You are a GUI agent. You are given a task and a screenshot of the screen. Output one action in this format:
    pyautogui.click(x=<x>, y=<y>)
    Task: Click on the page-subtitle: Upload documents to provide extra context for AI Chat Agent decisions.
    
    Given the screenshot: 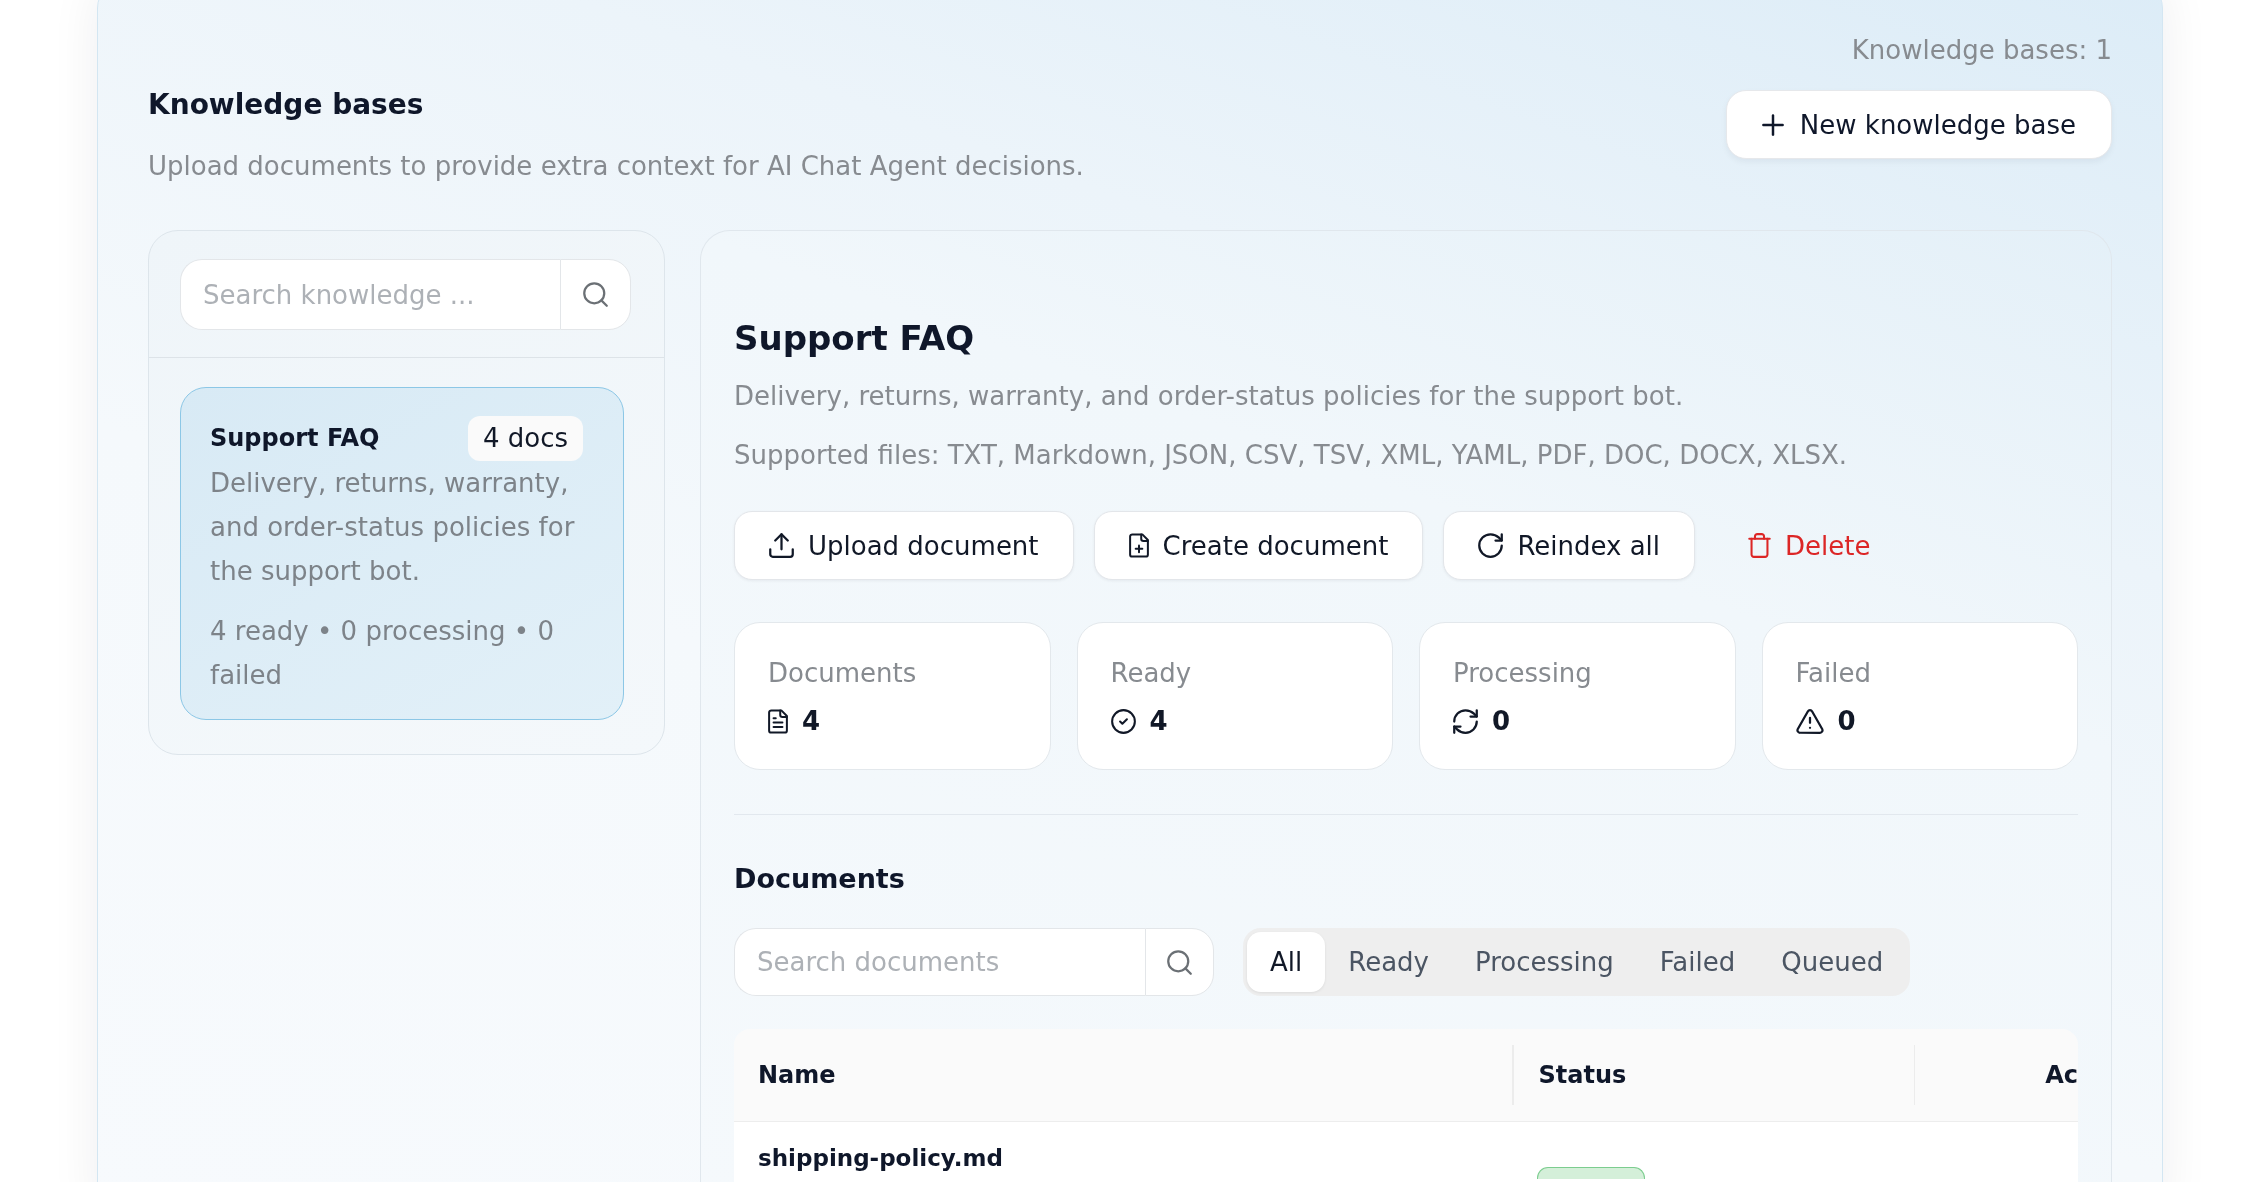 What is the action you would take?
    pyautogui.click(x=616, y=166)
    